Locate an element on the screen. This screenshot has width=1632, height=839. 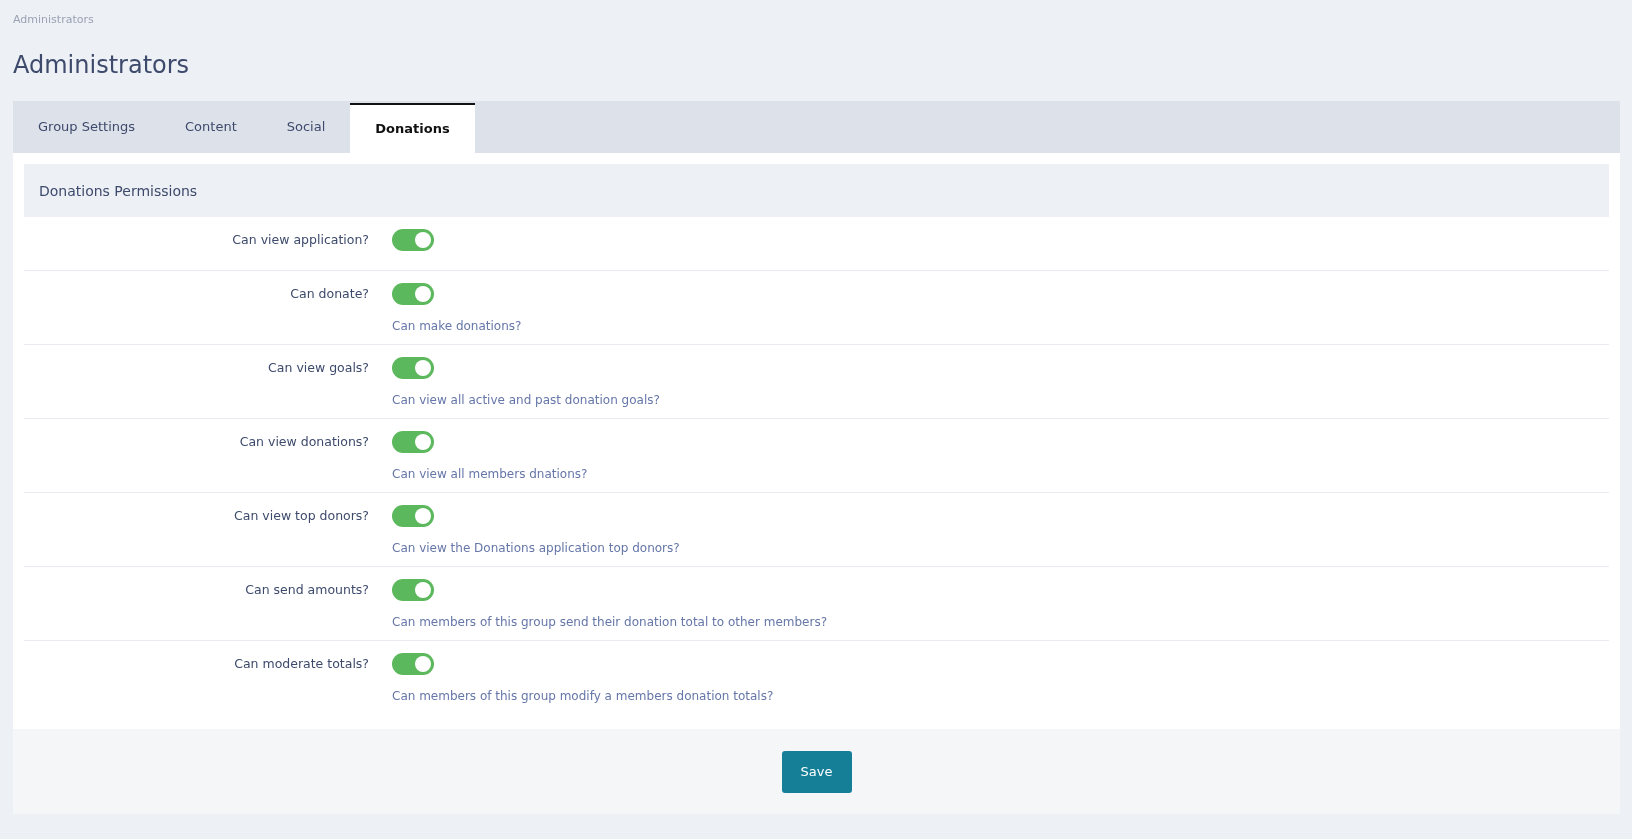
permission-label: Can moderate totals? is located at coordinates (301, 663).